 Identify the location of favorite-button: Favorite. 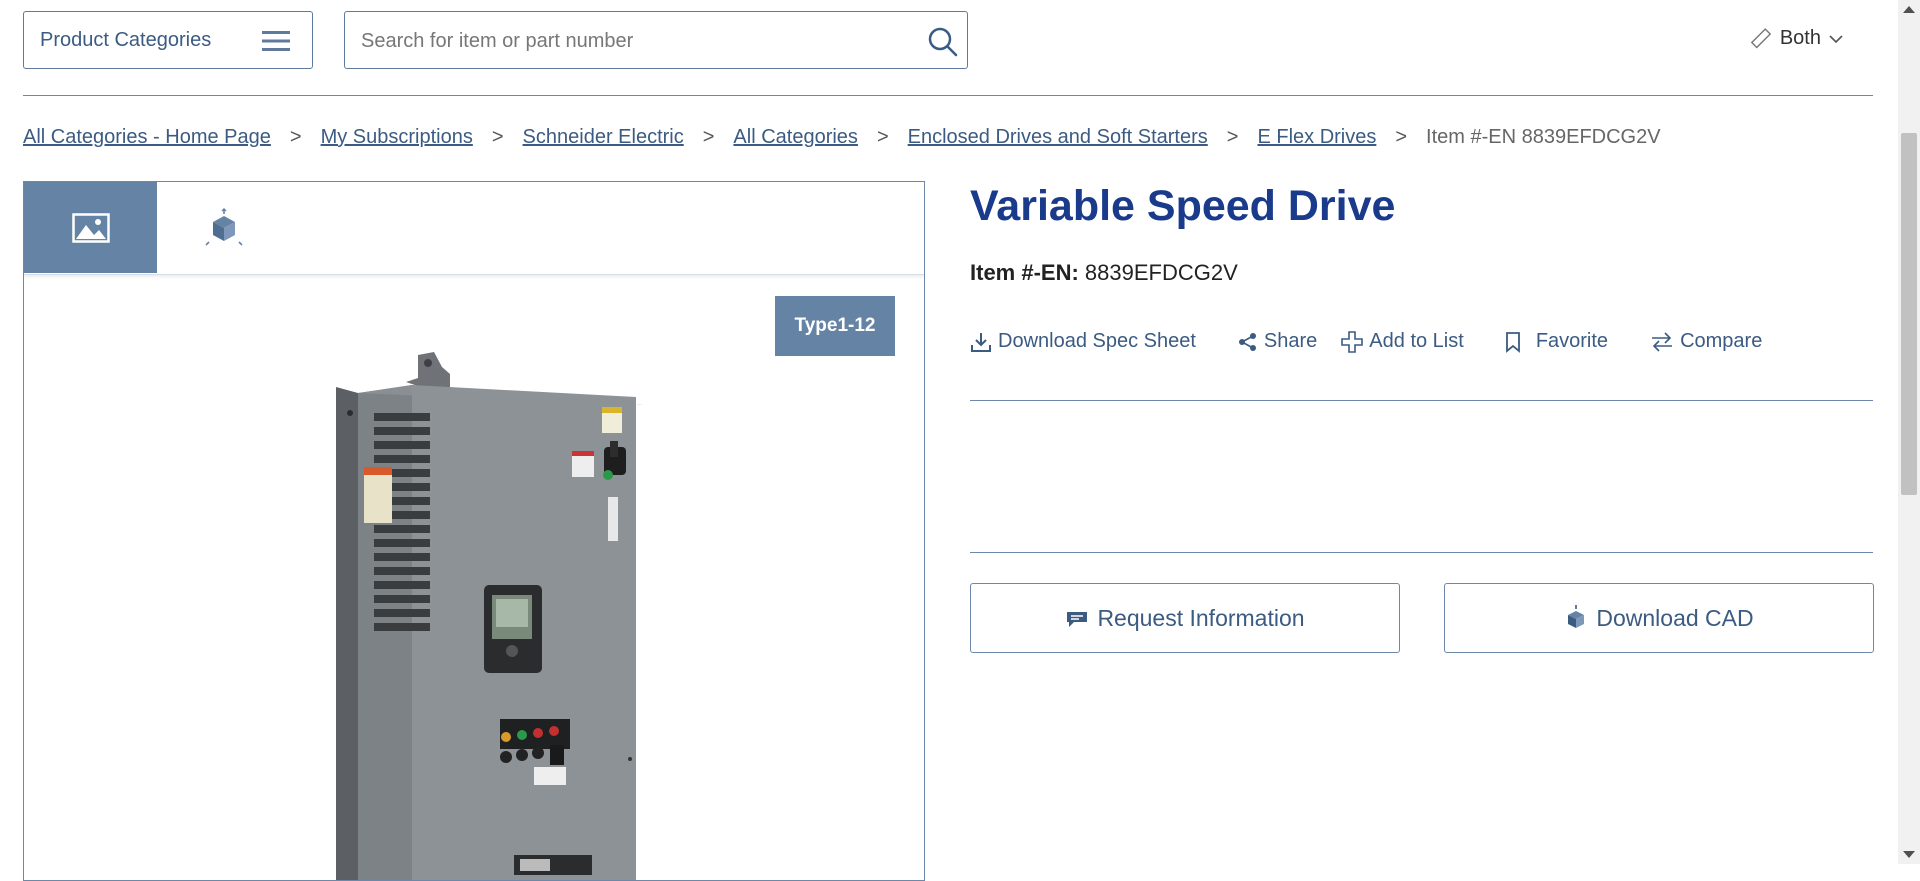
(1555, 341).